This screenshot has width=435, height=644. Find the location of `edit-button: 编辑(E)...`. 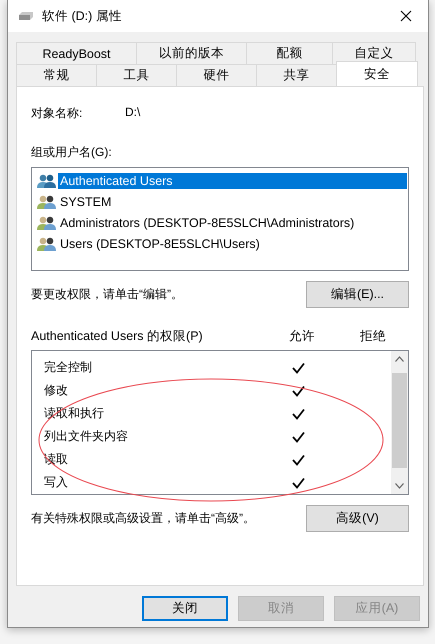

edit-button: 编辑(E)... is located at coordinates (357, 294).